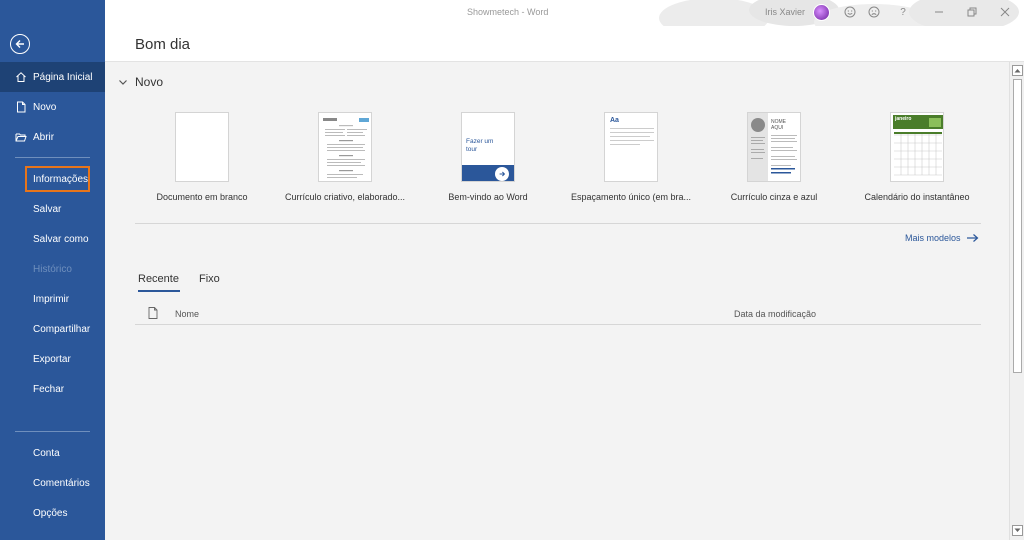  I want to click on template-thumbnail: Fazer um tour, so click(488, 147).